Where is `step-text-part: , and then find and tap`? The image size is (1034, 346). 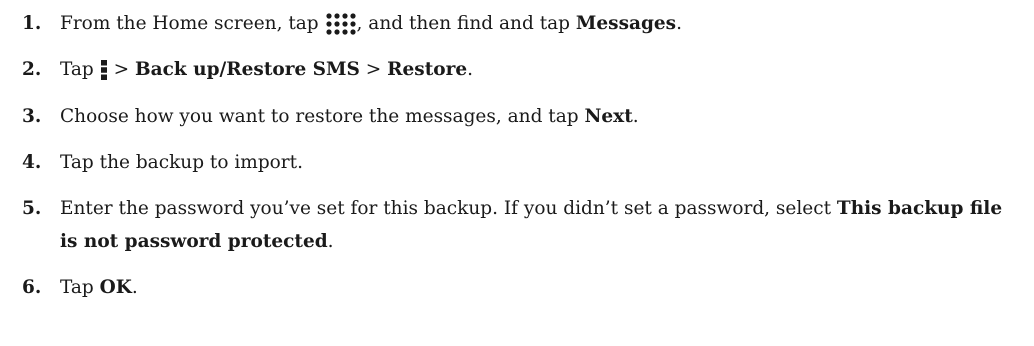
step-text-part: , and then find and tap is located at coordinates (463, 23).